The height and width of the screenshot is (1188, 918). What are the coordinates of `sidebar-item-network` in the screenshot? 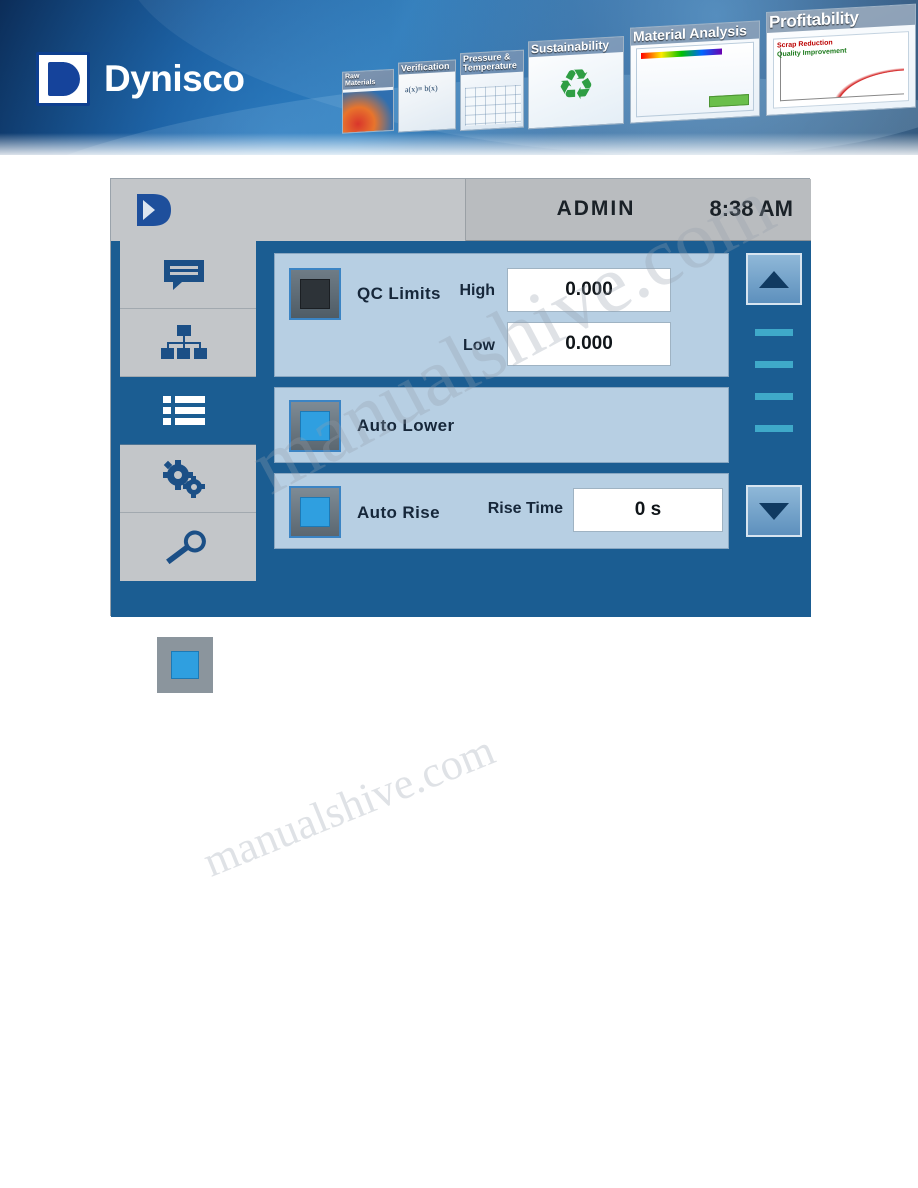 It's located at (183, 343).